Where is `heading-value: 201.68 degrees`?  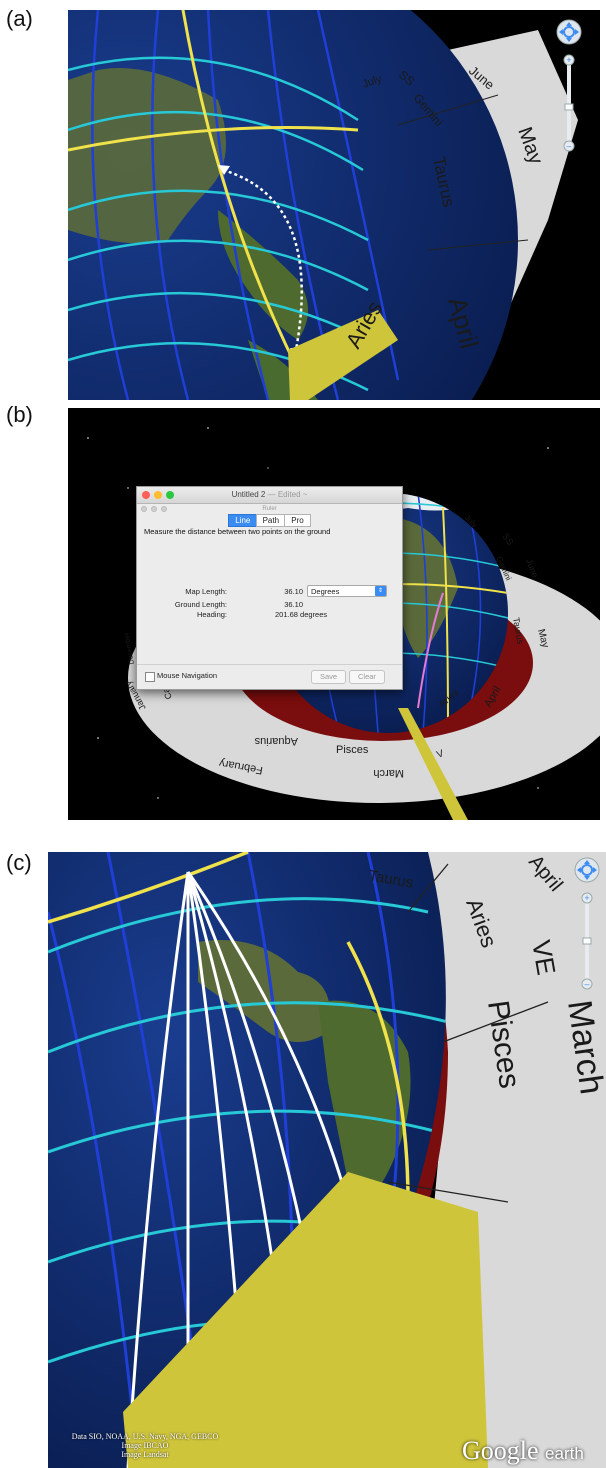 heading-value: 201.68 degrees is located at coordinates (301, 614).